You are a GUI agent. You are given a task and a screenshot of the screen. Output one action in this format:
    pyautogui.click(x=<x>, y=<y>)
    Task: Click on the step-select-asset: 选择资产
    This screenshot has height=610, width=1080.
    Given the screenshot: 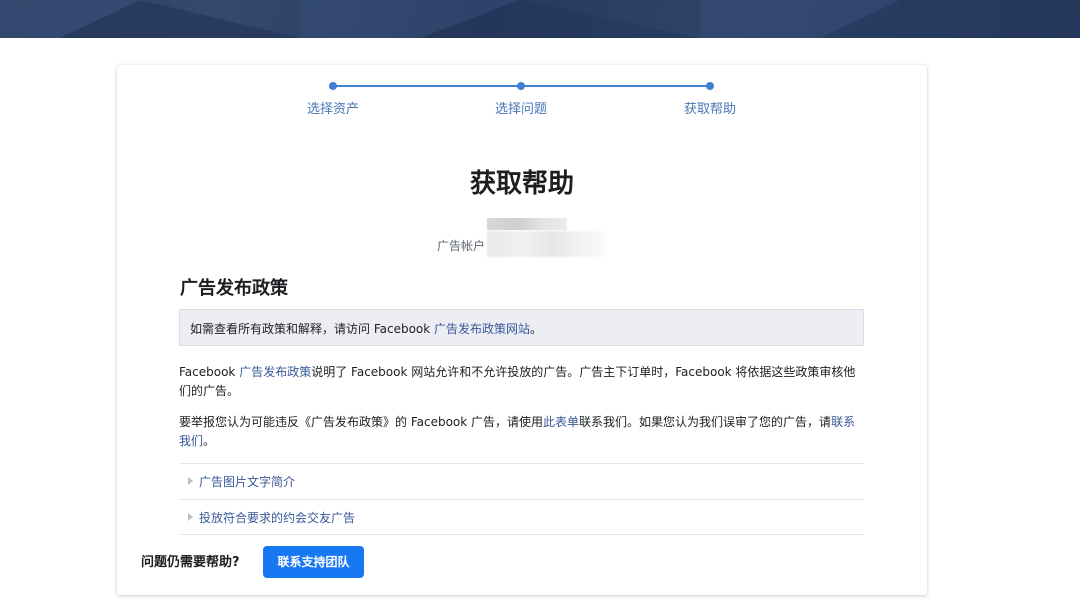 What is the action you would take?
    pyautogui.click(x=333, y=107)
    